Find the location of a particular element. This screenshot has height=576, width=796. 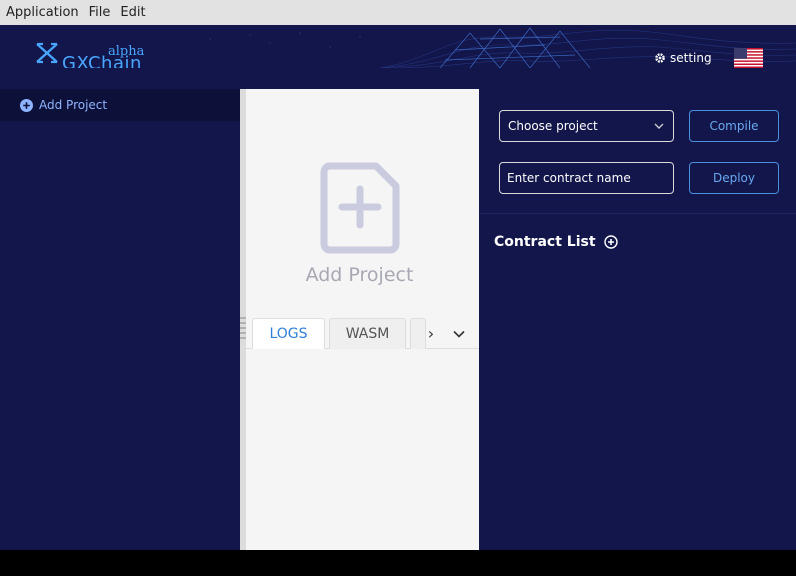

add-file-icon is located at coordinates (360, 208).